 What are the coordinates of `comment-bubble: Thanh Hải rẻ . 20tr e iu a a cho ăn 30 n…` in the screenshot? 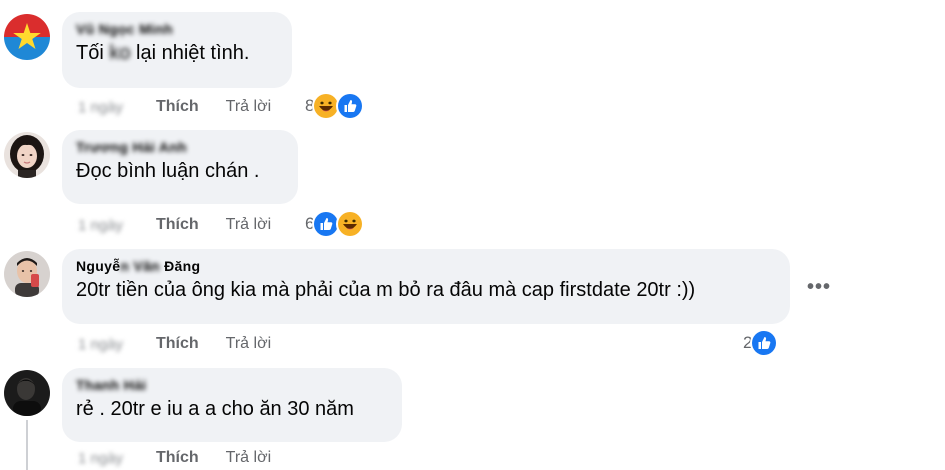 It's located at (232, 405).